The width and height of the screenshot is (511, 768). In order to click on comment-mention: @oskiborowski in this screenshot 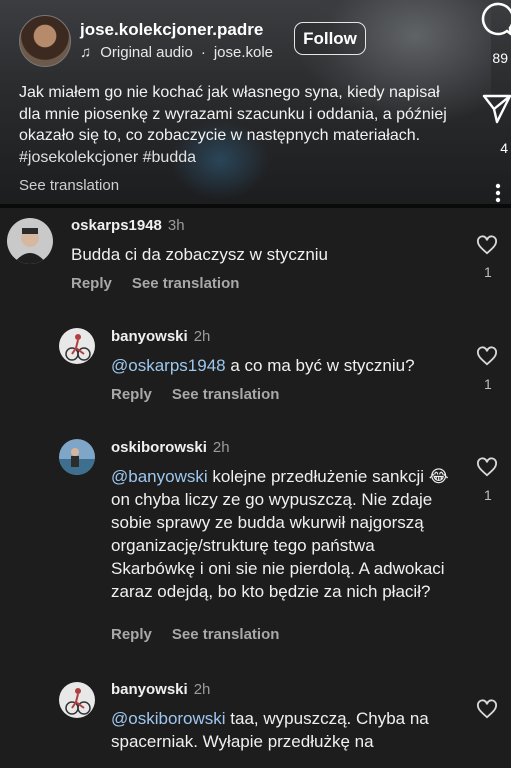, I will do `click(168, 718)`.